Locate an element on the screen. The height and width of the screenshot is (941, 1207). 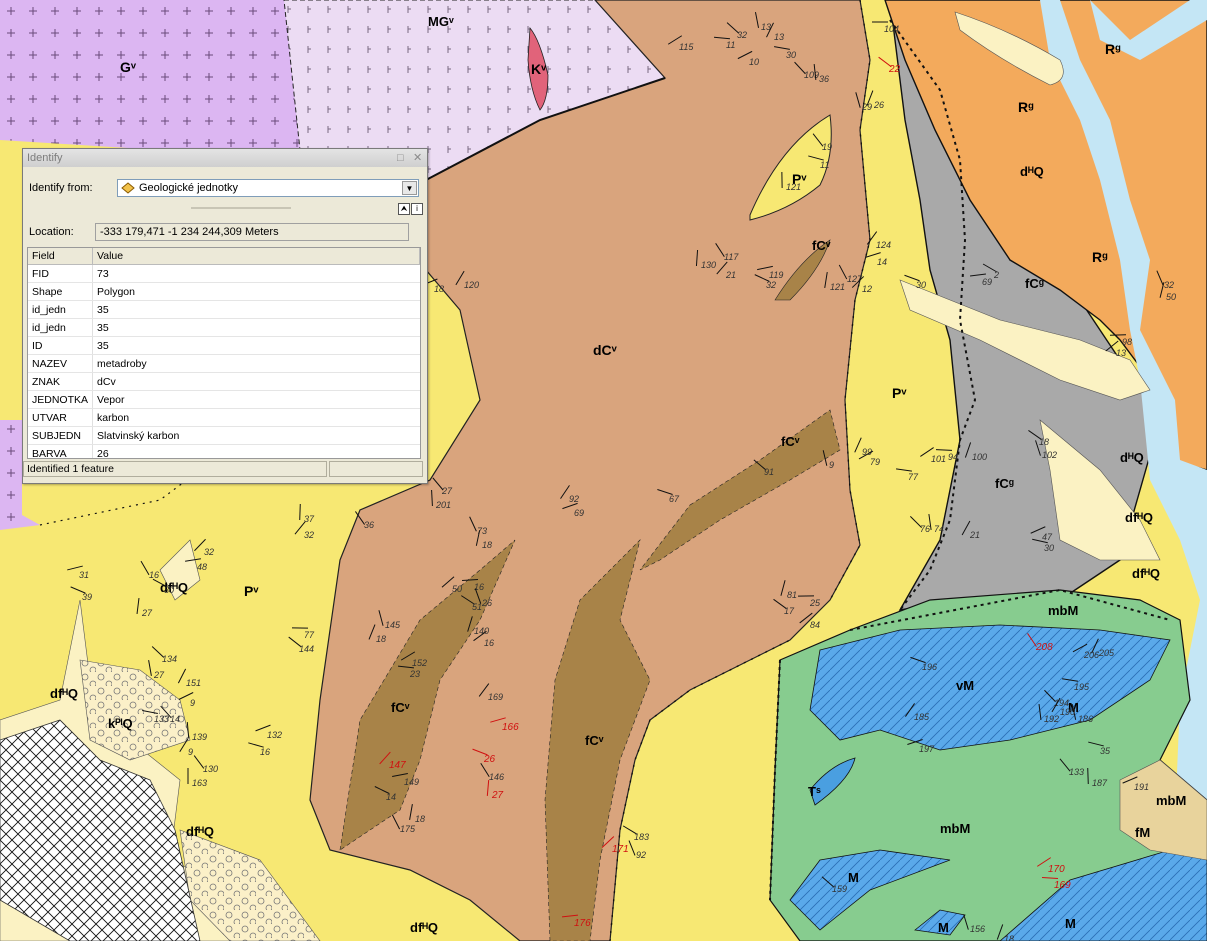
table-row: NAZEV metadroby is located at coordinates (224, 363).